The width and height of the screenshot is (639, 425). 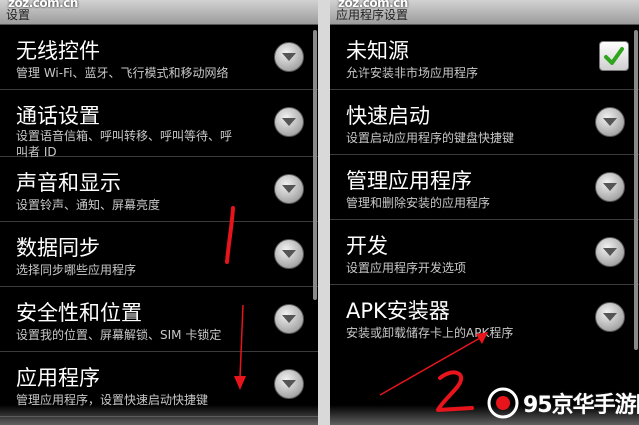 What do you see at coordinates (58, 51) in the screenshot?
I see `item-title: 无线控件` at bounding box center [58, 51].